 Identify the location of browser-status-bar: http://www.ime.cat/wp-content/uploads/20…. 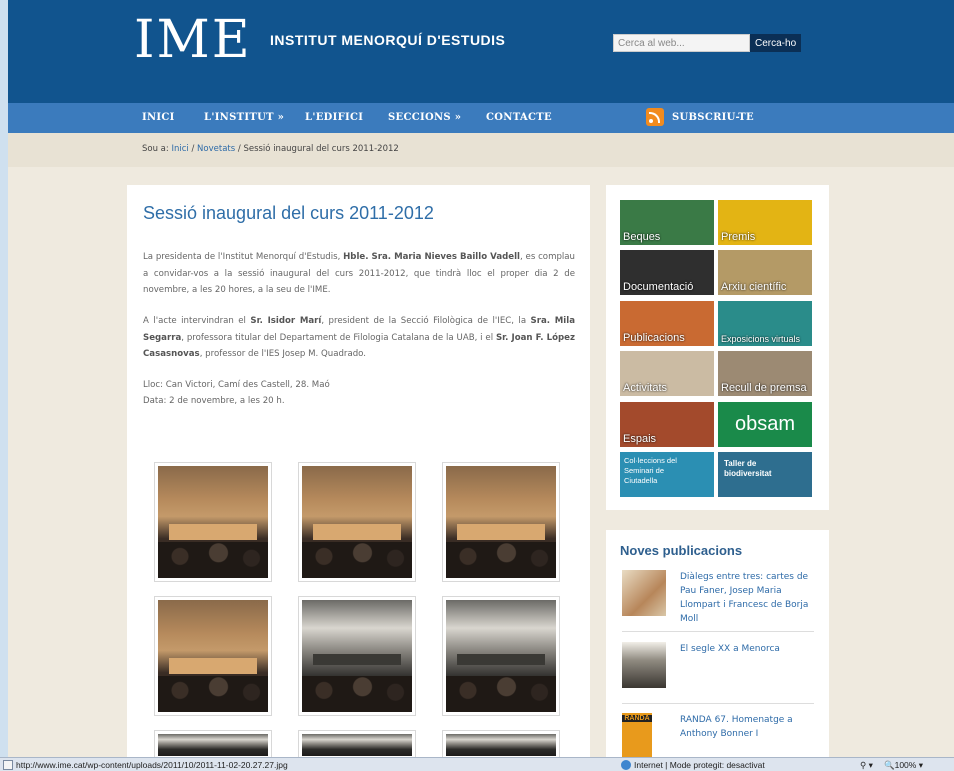
(477, 764).